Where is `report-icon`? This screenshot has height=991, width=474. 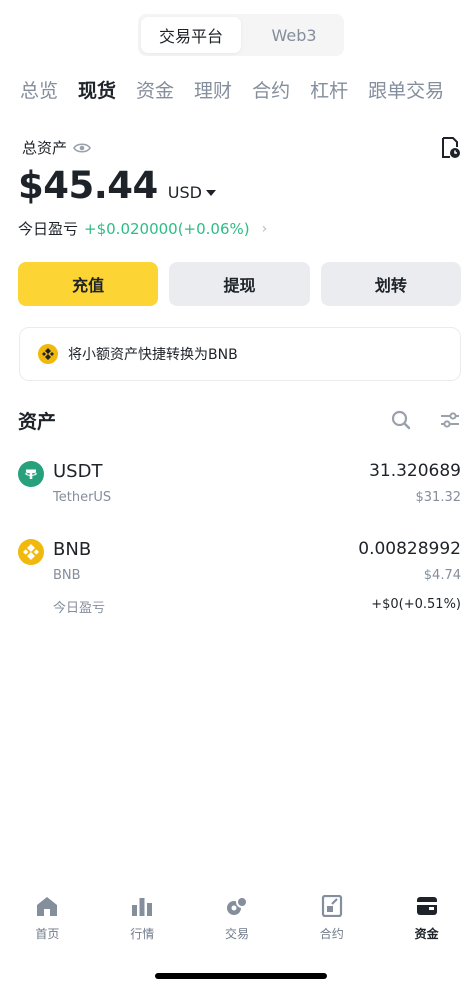 report-icon is located at coordinates (451, 148).